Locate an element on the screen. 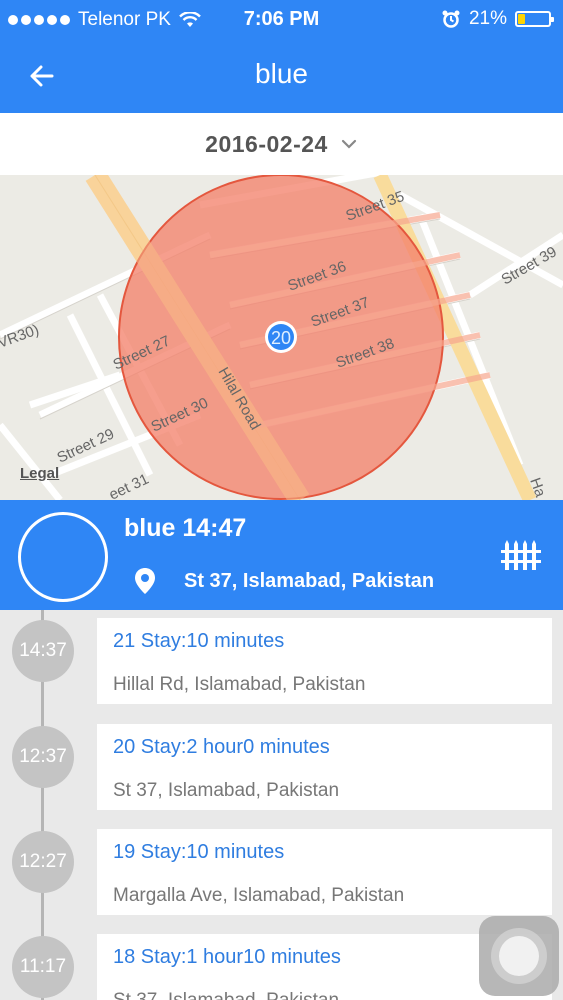 The height and width of the screenshot is (1000, 563). stay-title: 20 Stay:2 hour0 minutes is located at coordinates (221, 747).